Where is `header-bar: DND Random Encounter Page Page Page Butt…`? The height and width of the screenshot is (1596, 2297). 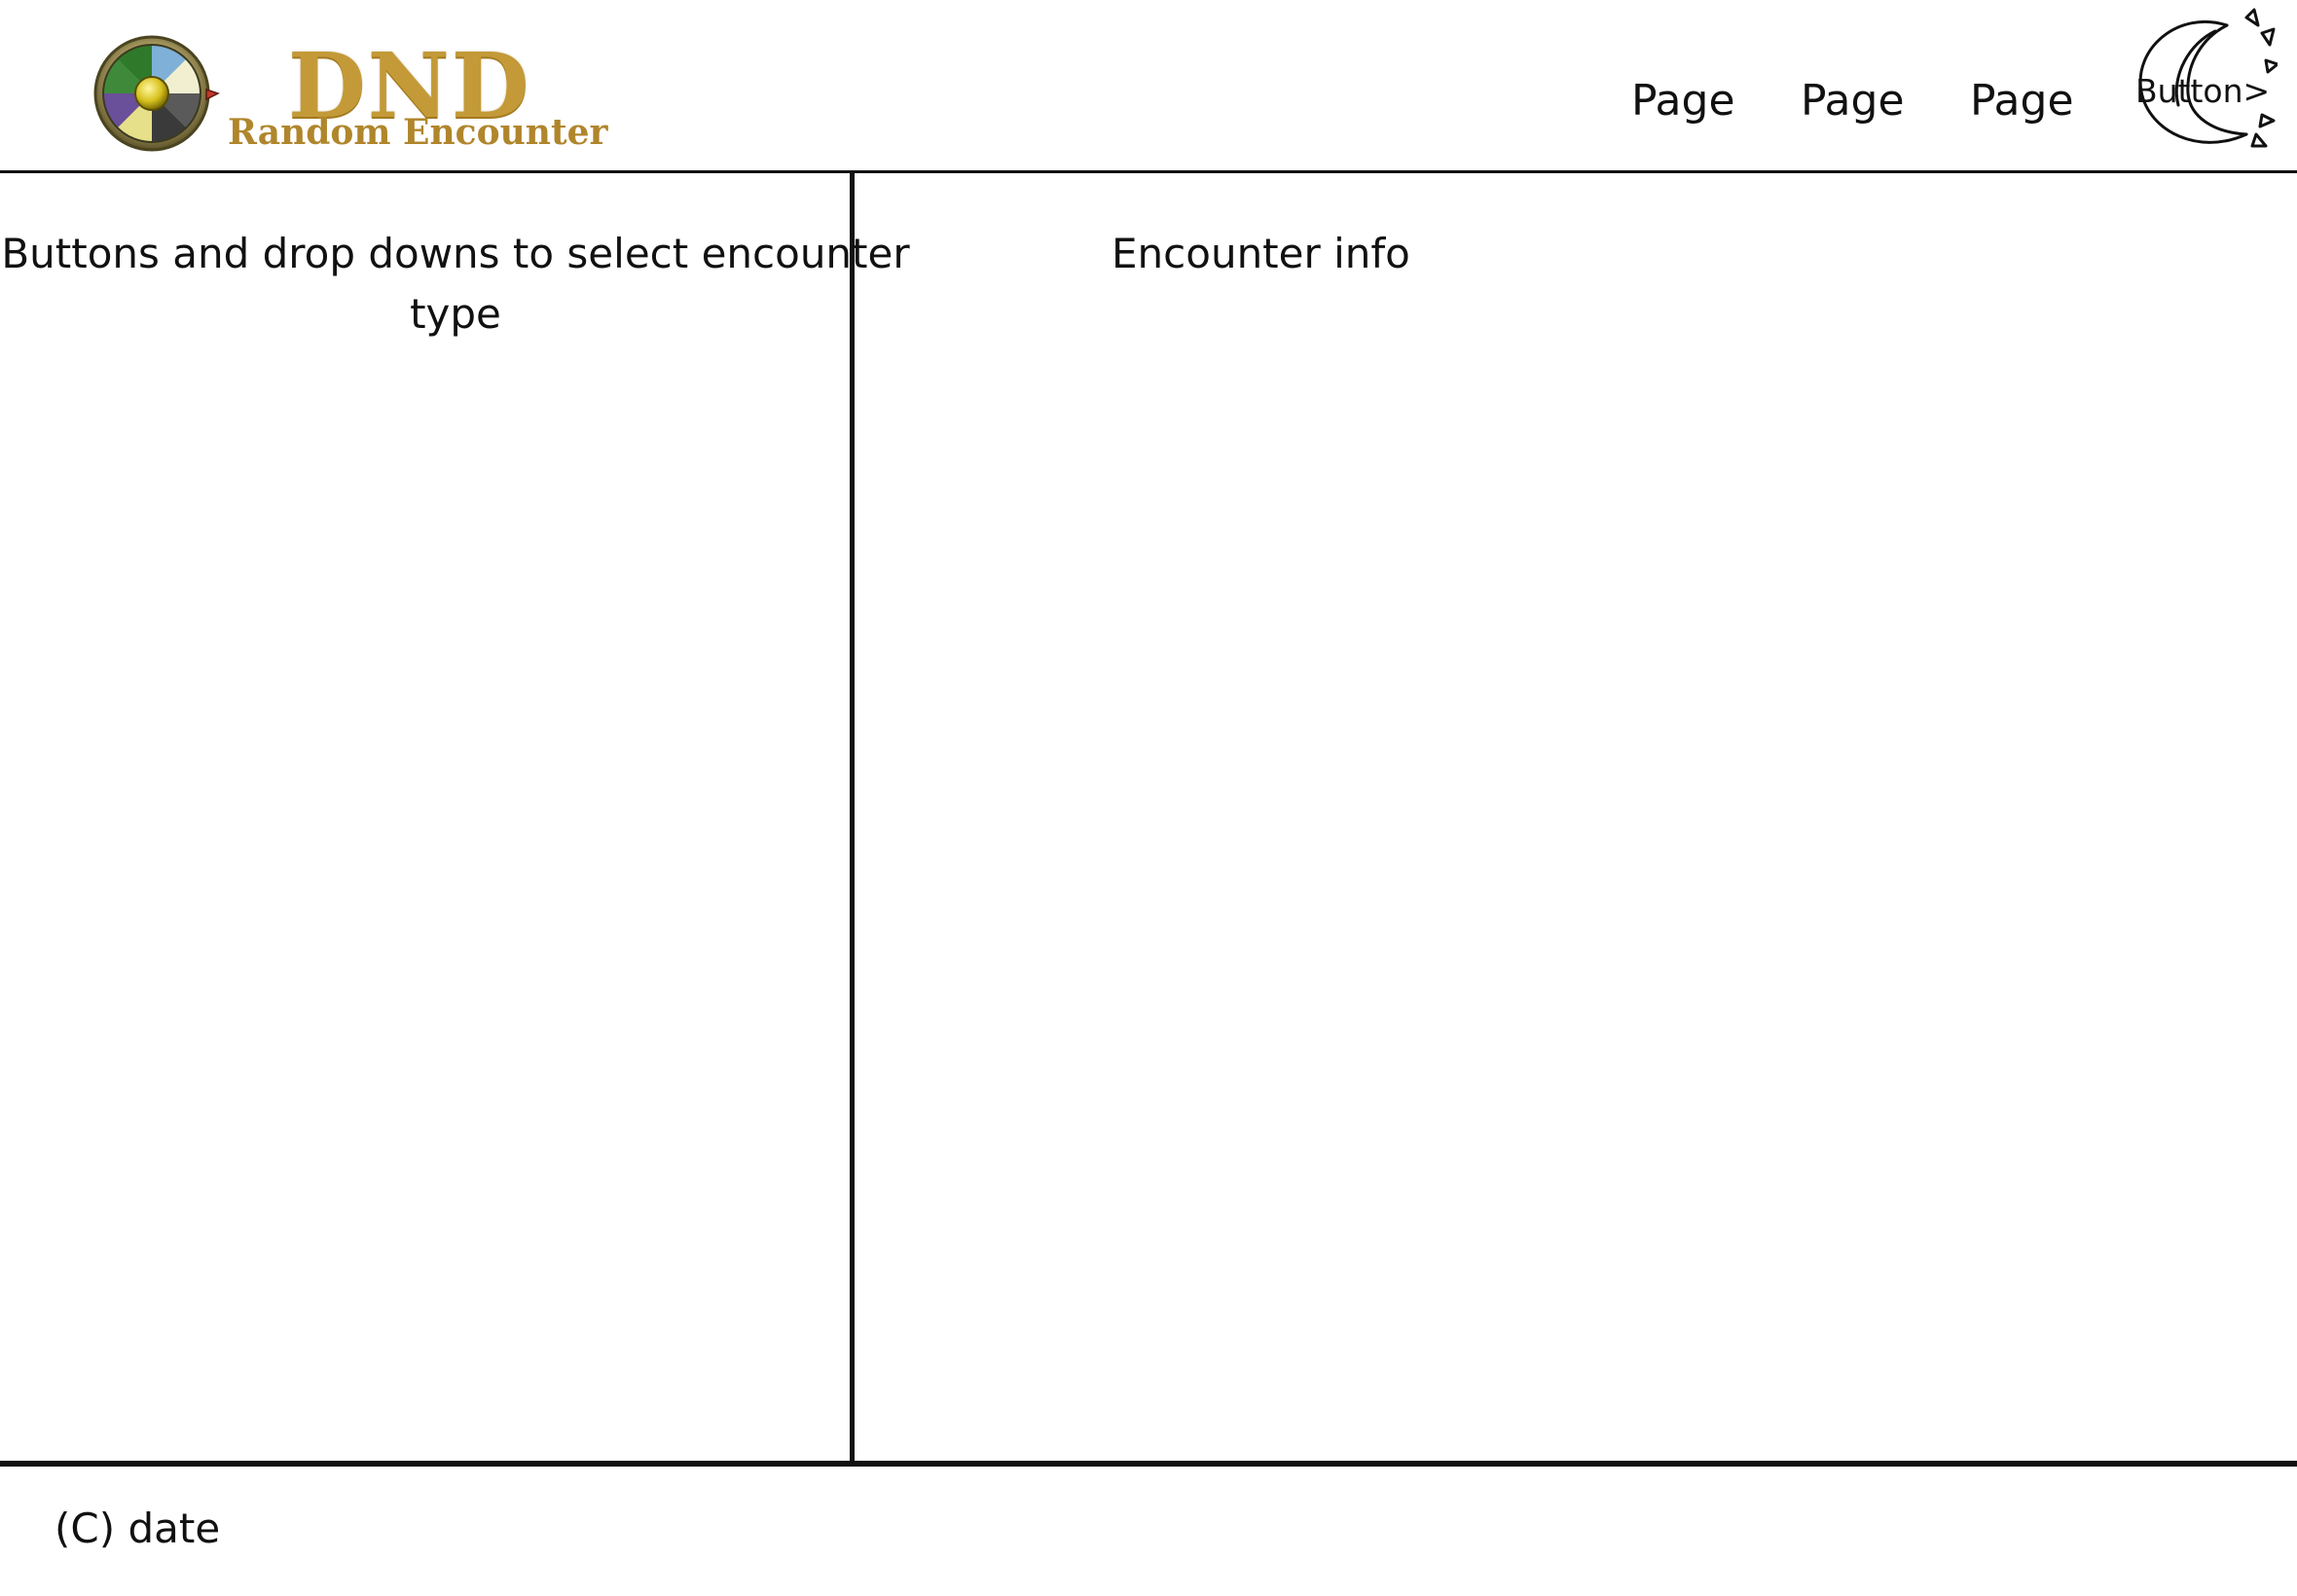
header-bar: DND Random Encounter Page Page Page Butt… is located at coordinates (1148, 86).